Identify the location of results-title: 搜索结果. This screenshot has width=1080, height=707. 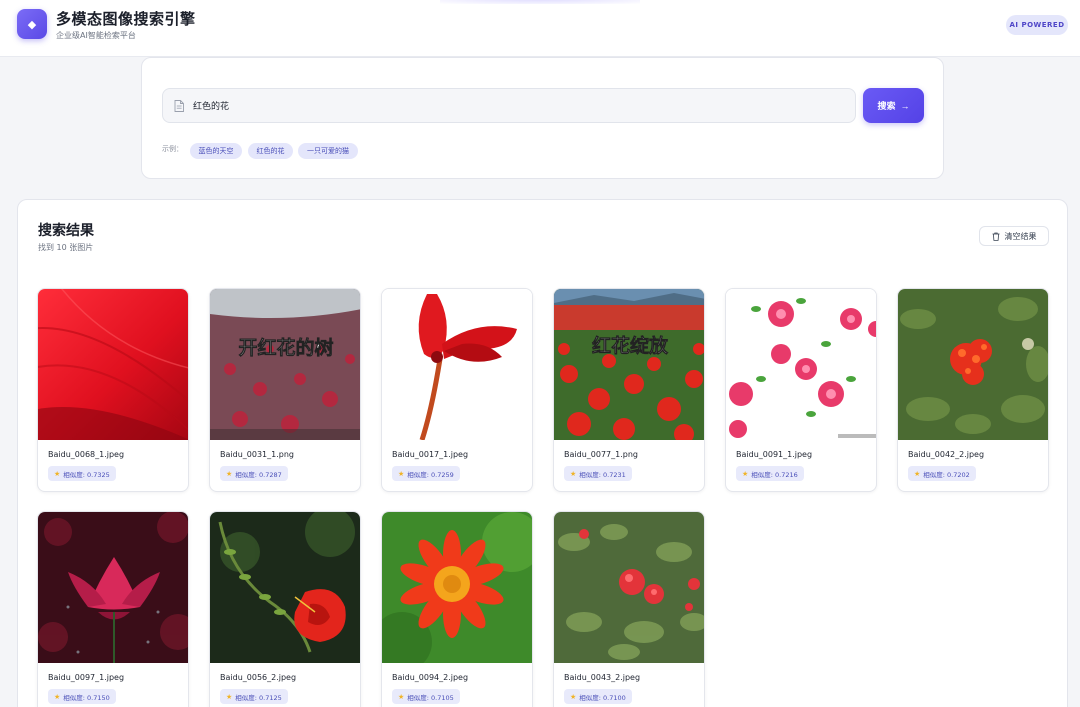
(66, 231).